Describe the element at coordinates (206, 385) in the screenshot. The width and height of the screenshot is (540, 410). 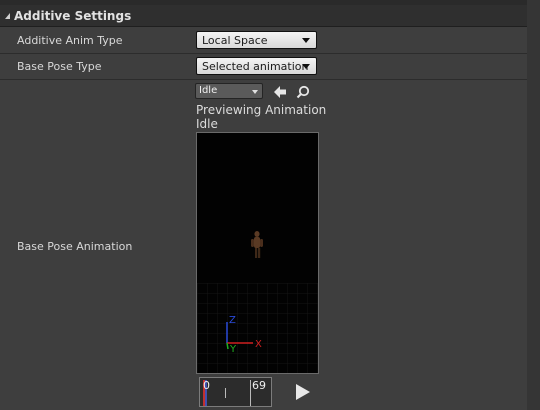
I see `timeline-start-frame: 0` at that location.